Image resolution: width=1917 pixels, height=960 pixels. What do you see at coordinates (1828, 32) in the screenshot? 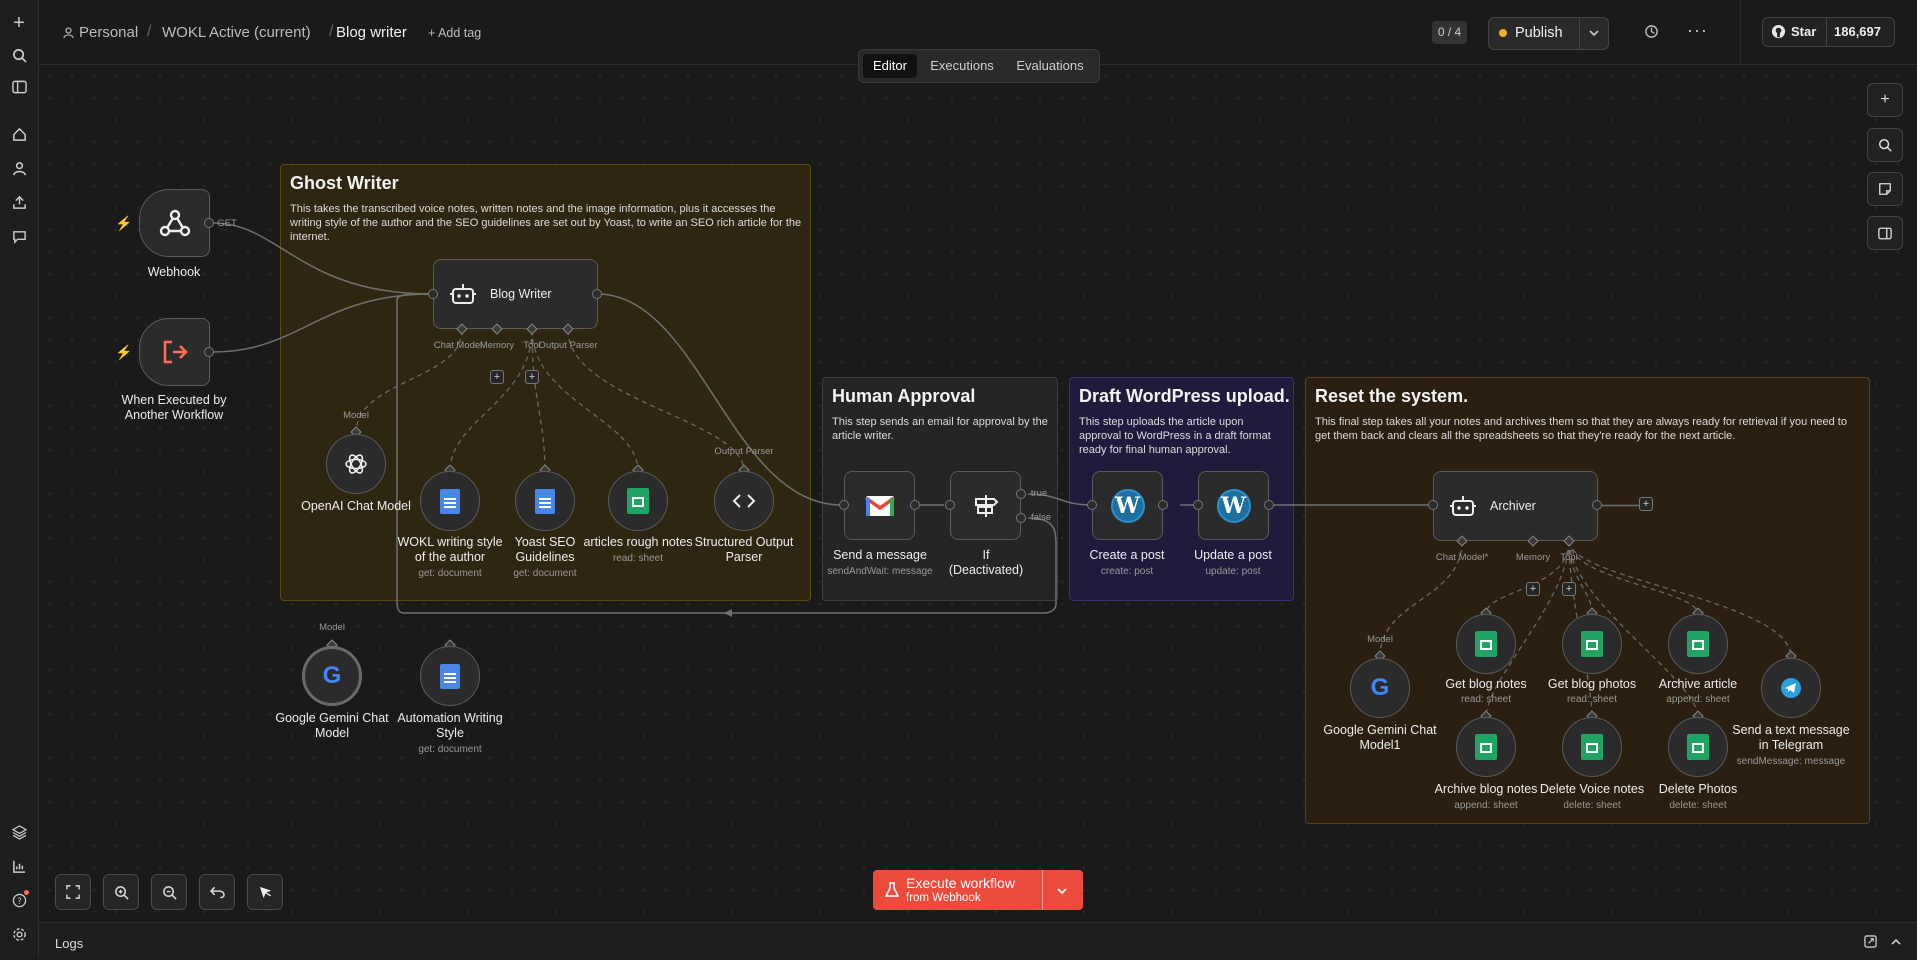
I see `github-star-button: Star 186,697` at bounding box center [1828, 32].